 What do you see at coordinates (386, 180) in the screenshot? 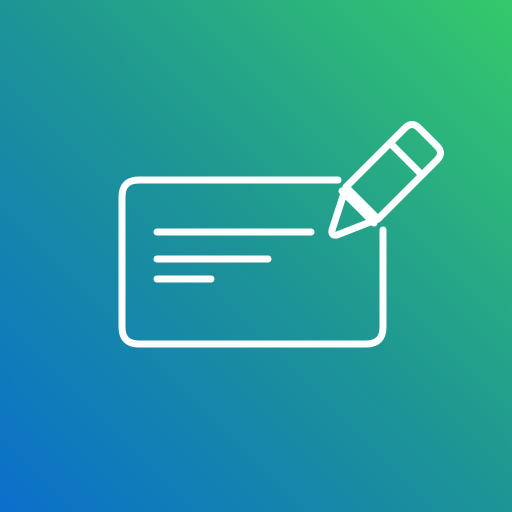
I see `pencil-icon` at bounding box center [386, 180].